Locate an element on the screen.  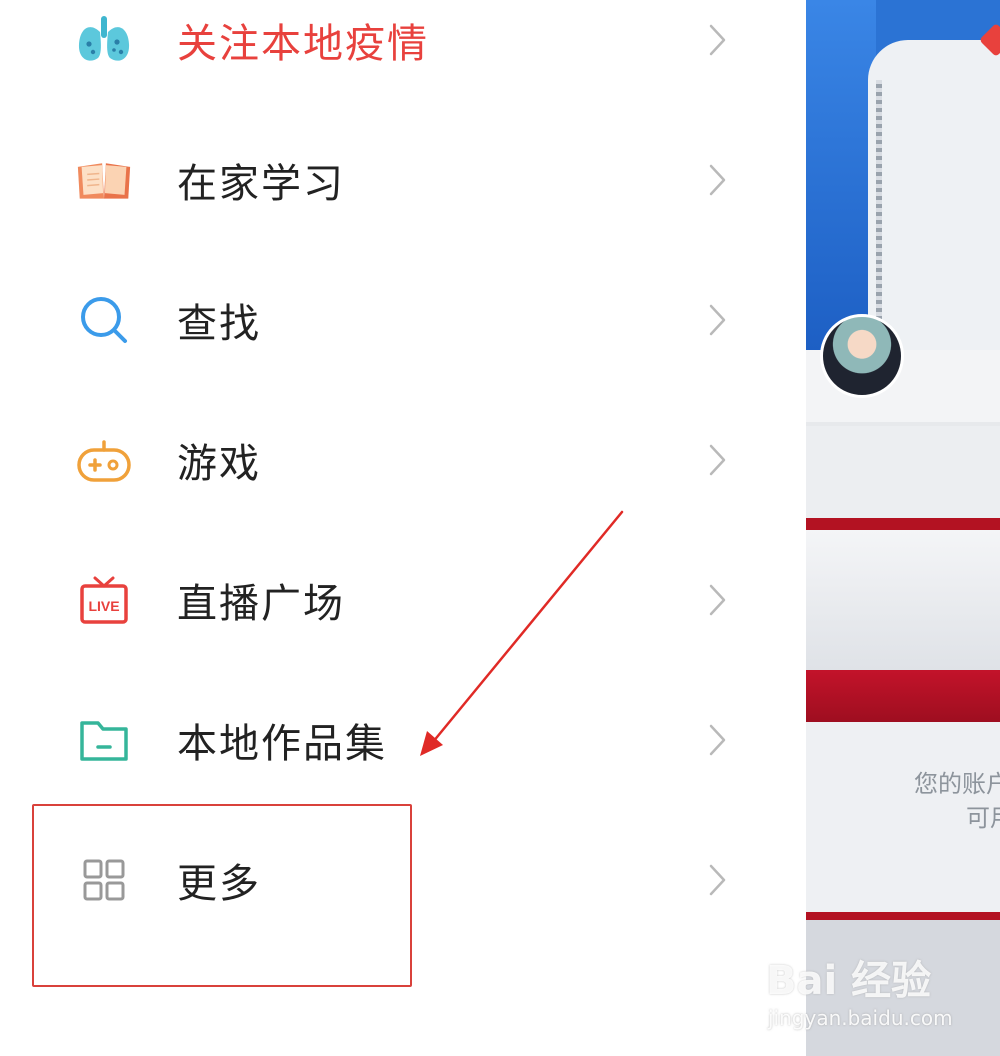
menu-item-label: 在家学习 is located at coordinates (261, 184).